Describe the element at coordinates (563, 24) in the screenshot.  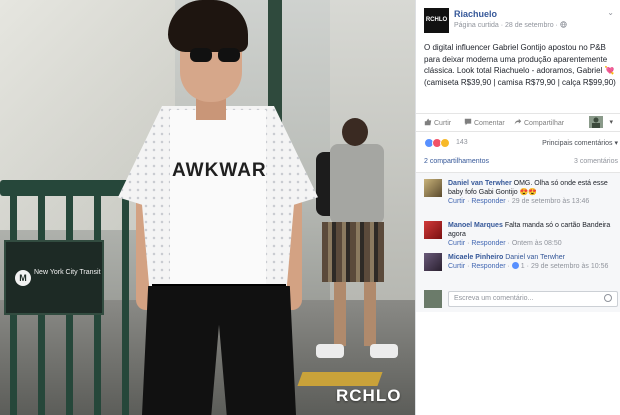
I see `globe-icon` at that location.